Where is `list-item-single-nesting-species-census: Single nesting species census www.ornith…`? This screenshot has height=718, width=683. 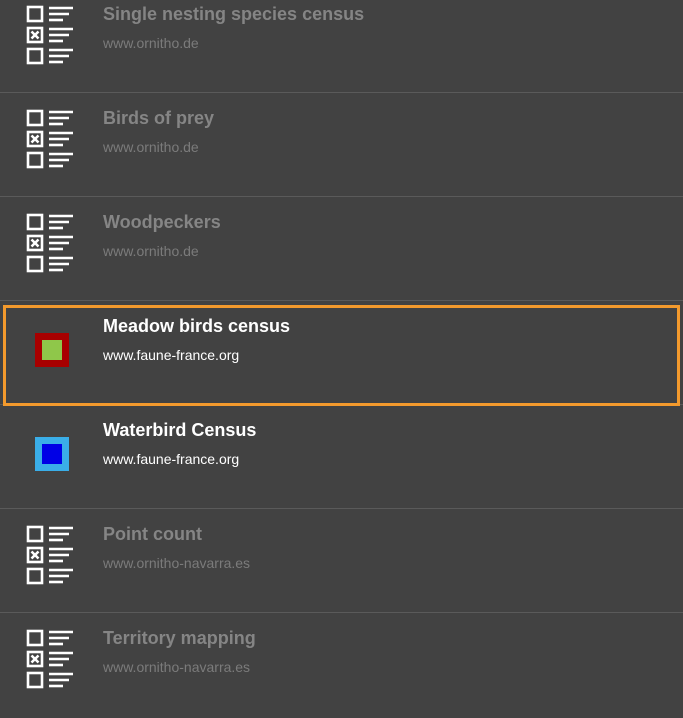 list-item-single-nesting-species-census: Single nesting species census www.ornith… is located at coordinates (341, 46).